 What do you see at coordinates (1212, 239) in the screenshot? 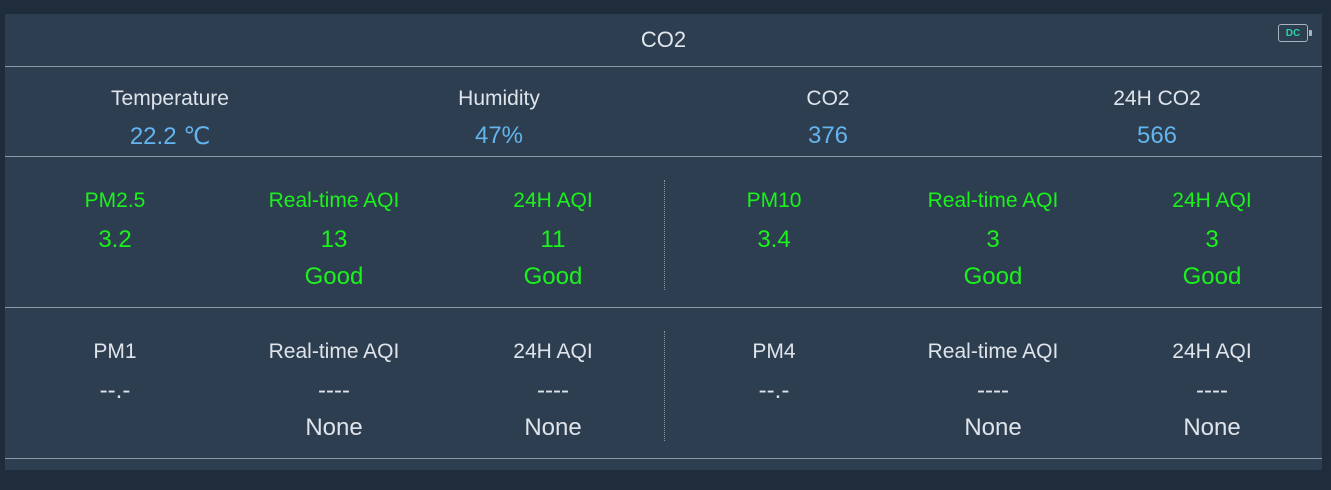
I see `aqi-24h-value: 3` at bounding box center [1212, 239].